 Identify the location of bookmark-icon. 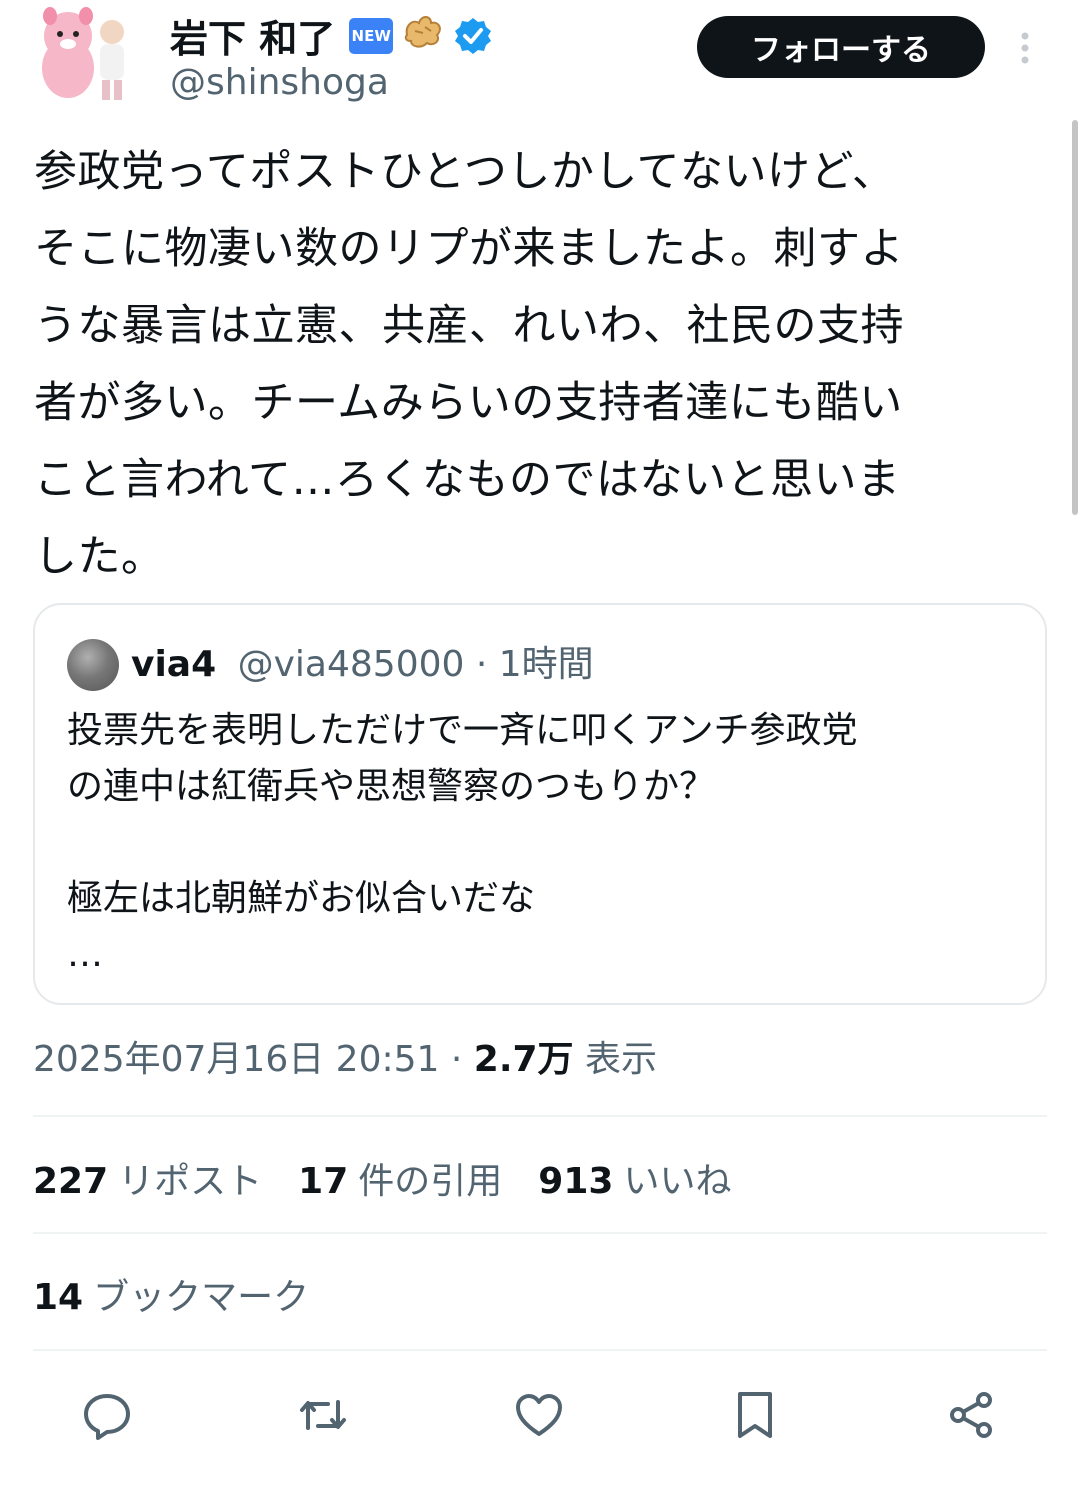
(755, 1415).